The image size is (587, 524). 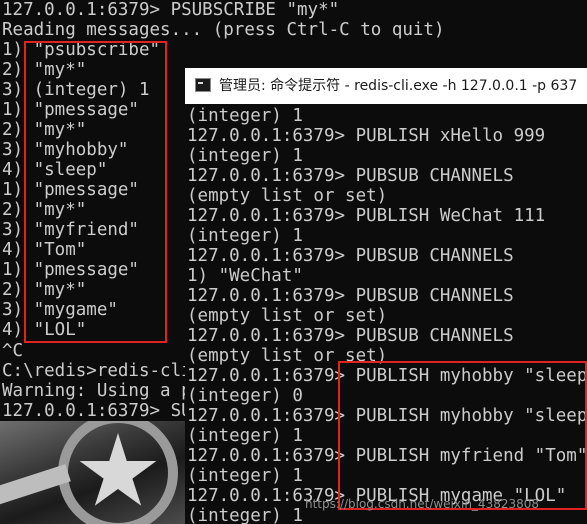 I want to click on terminal-line: 3) "mygame", so click(x=60, y=310).